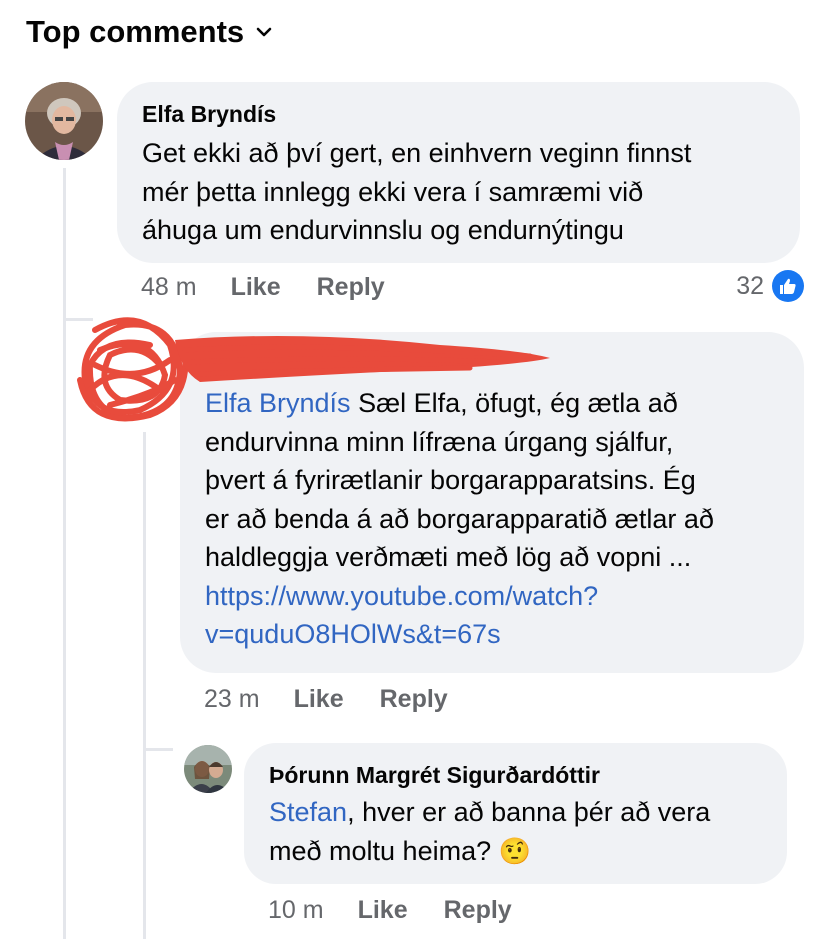  I want to click on comment-text: með moltu heima?, so click(384, 850).